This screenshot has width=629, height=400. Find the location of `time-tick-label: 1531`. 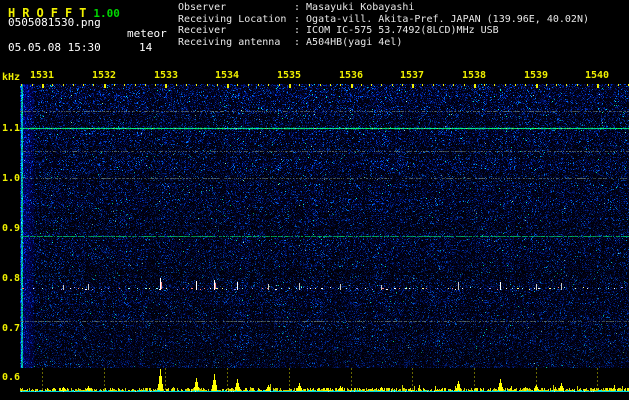

time-tick-label: 1531 is located at coordinates (42, 75).